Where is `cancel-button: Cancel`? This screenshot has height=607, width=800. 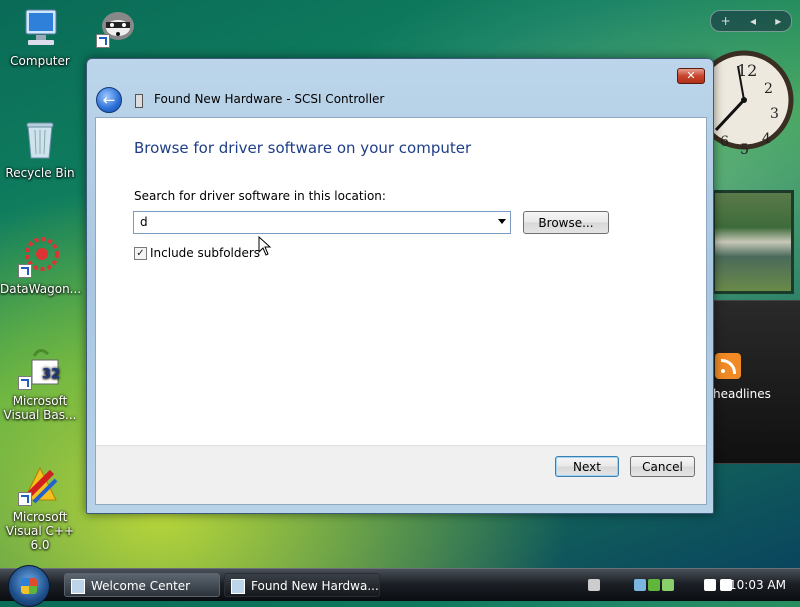
cancel-button: Cancel is located at coordinates (662, 466).